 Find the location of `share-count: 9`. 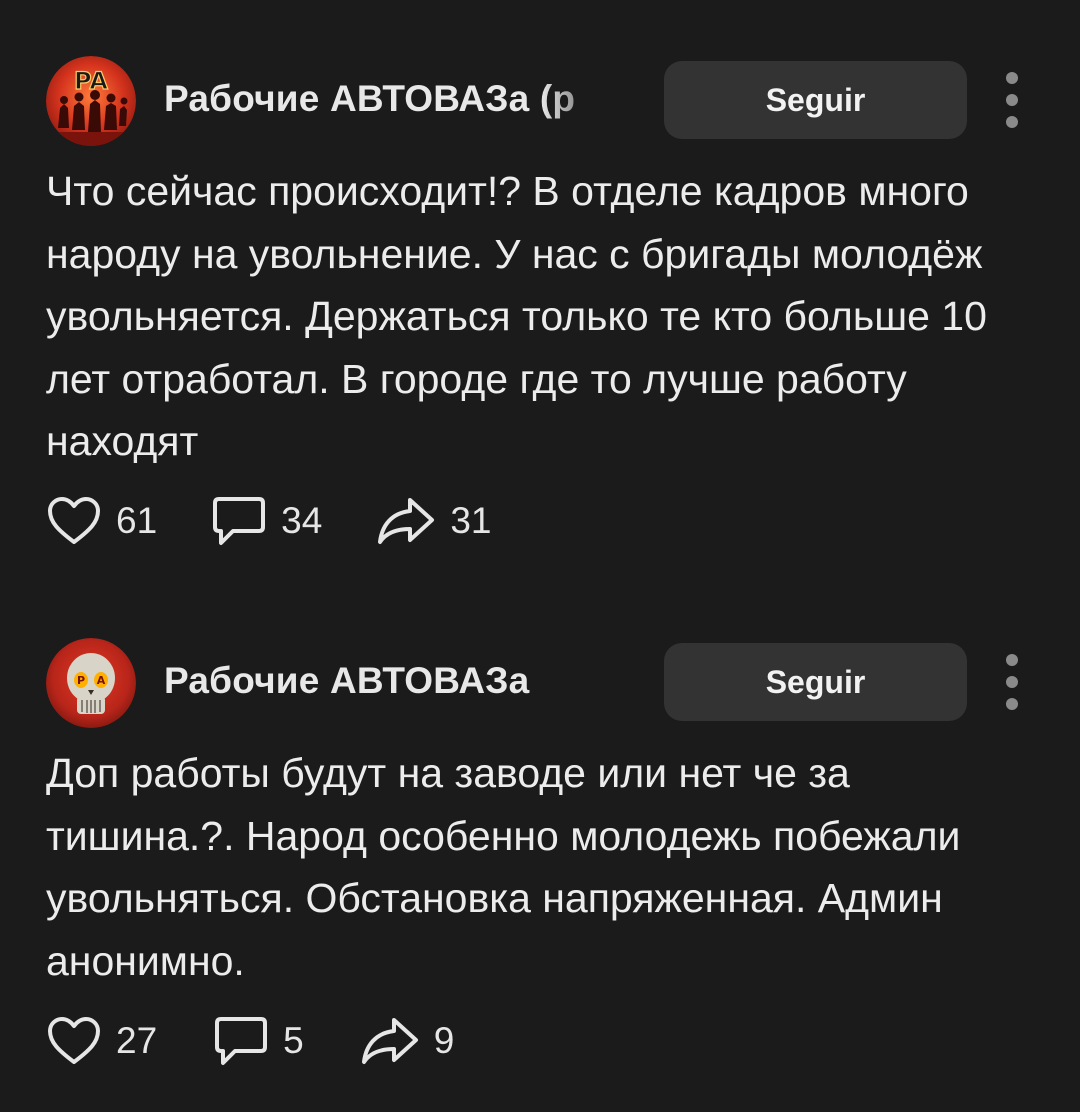

share-count: 9 is located at coordinates (444, 1040).